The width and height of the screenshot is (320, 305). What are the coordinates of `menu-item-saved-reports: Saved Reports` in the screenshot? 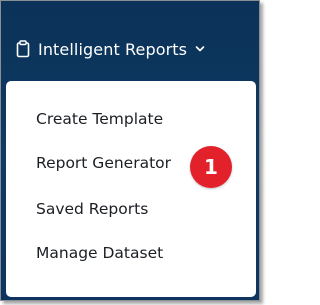 It's located at (92, 209).